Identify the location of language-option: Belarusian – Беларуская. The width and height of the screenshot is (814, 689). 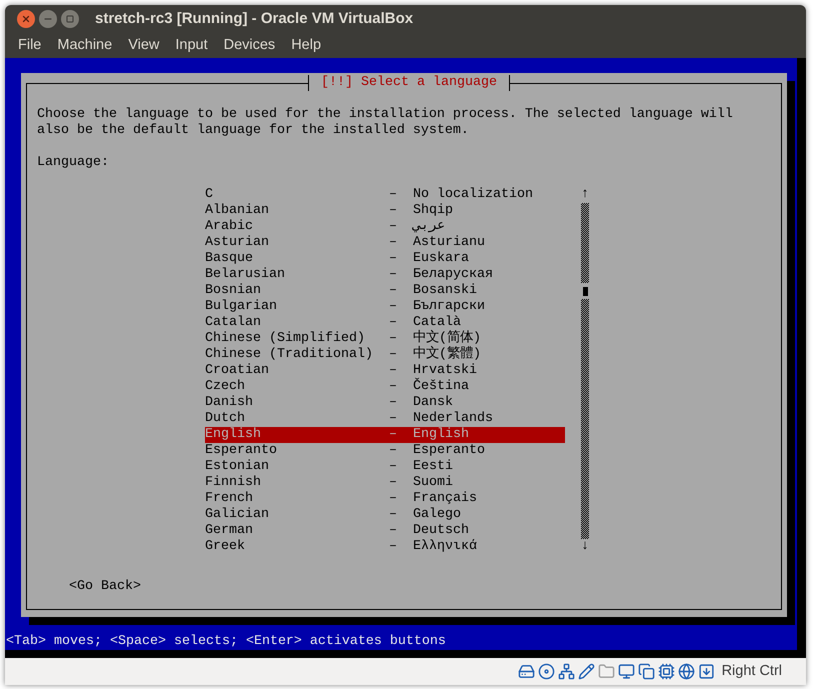
(385, 275).